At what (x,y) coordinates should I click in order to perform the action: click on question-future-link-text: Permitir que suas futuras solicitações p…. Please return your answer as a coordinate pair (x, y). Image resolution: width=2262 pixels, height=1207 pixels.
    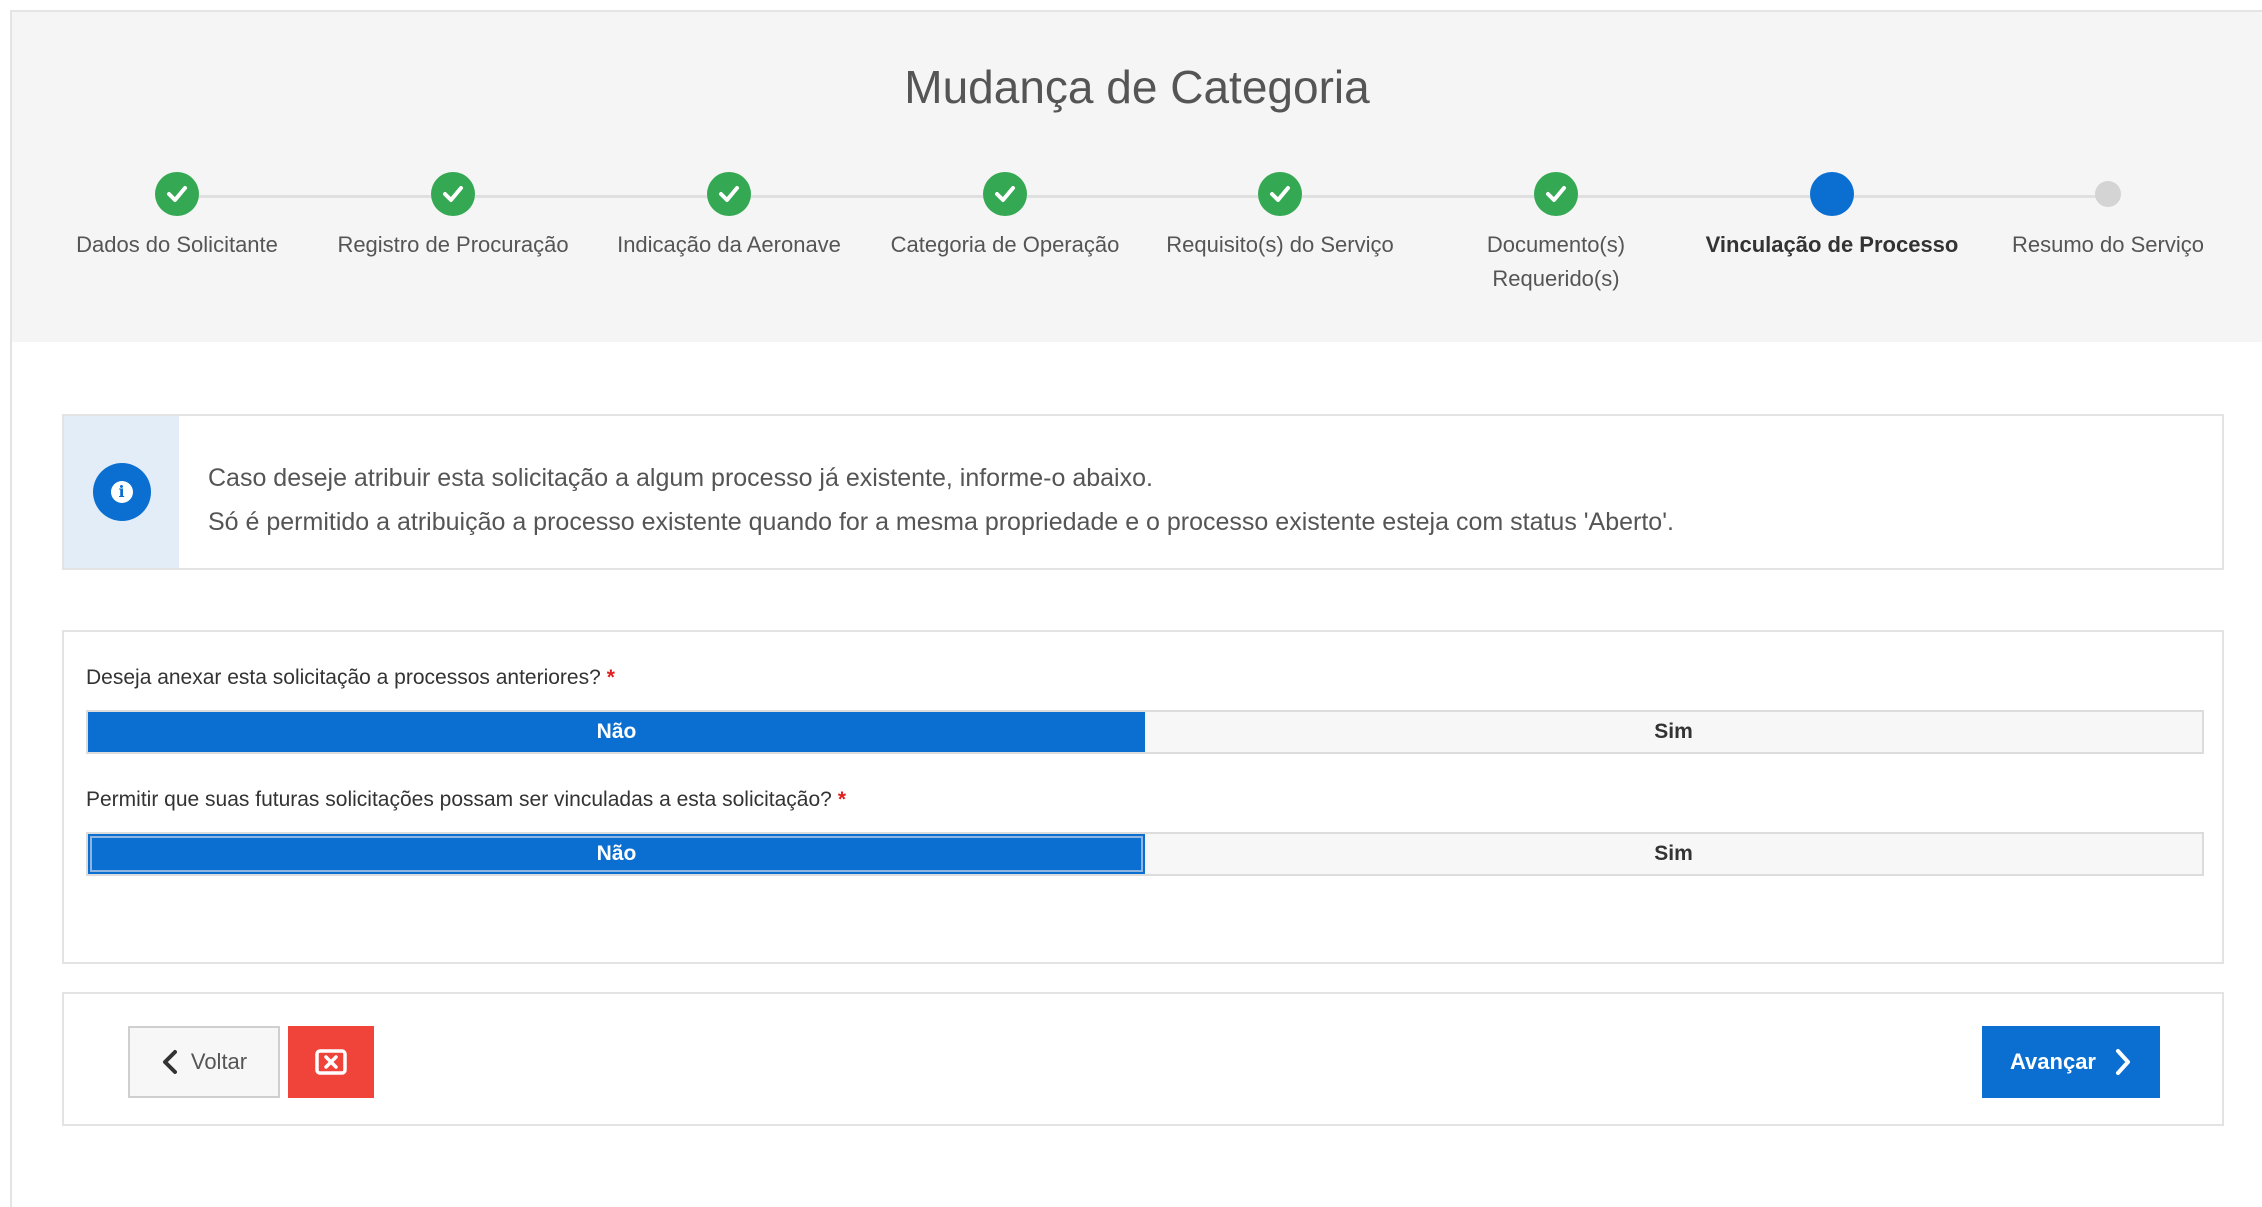
    Looking at the image, I should click on (459, 799).